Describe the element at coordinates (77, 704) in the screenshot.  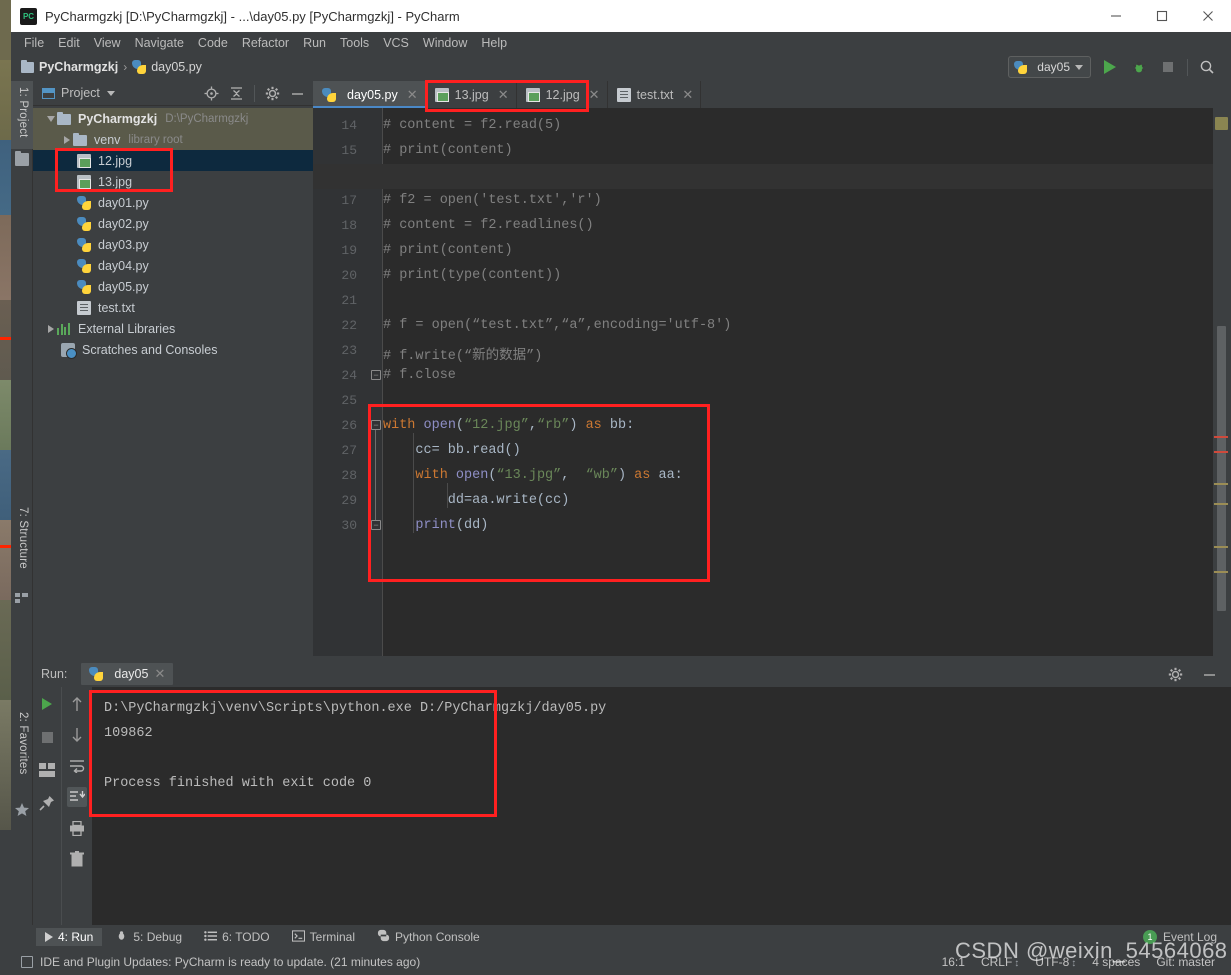
I see `up-icon` at that location.